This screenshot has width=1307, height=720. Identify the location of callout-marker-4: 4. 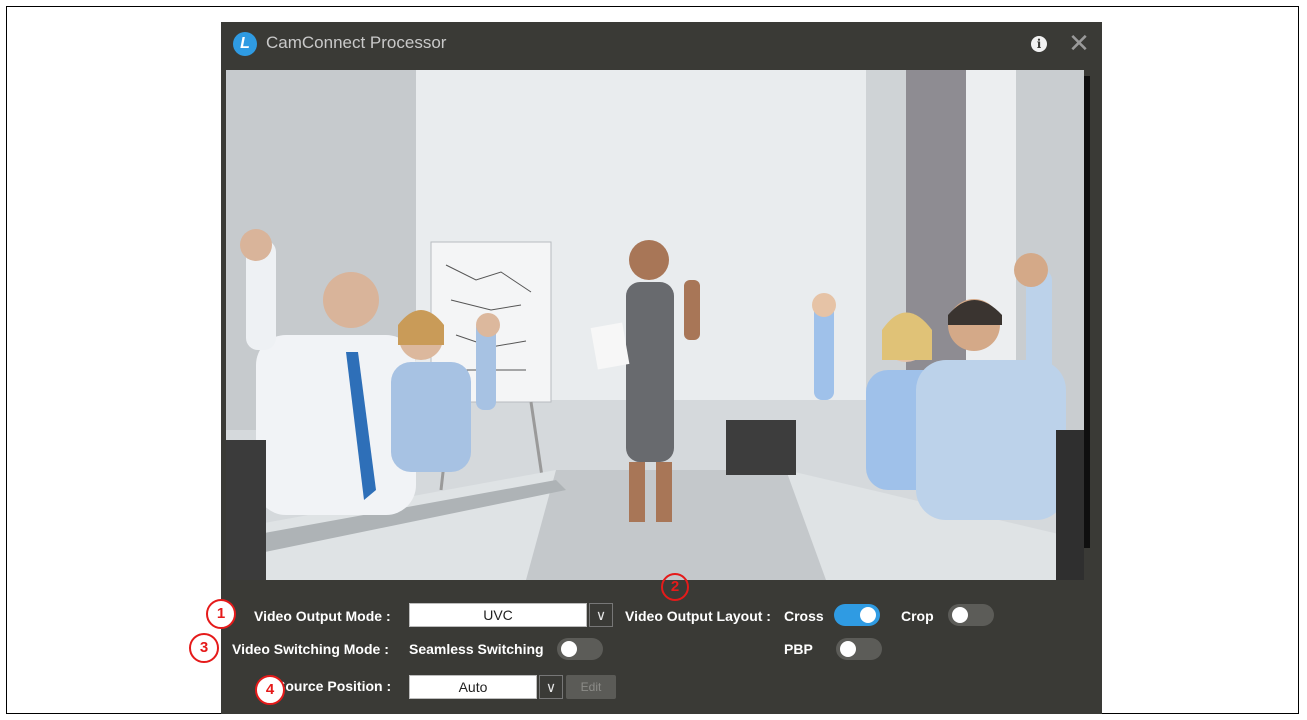
(270, 690).